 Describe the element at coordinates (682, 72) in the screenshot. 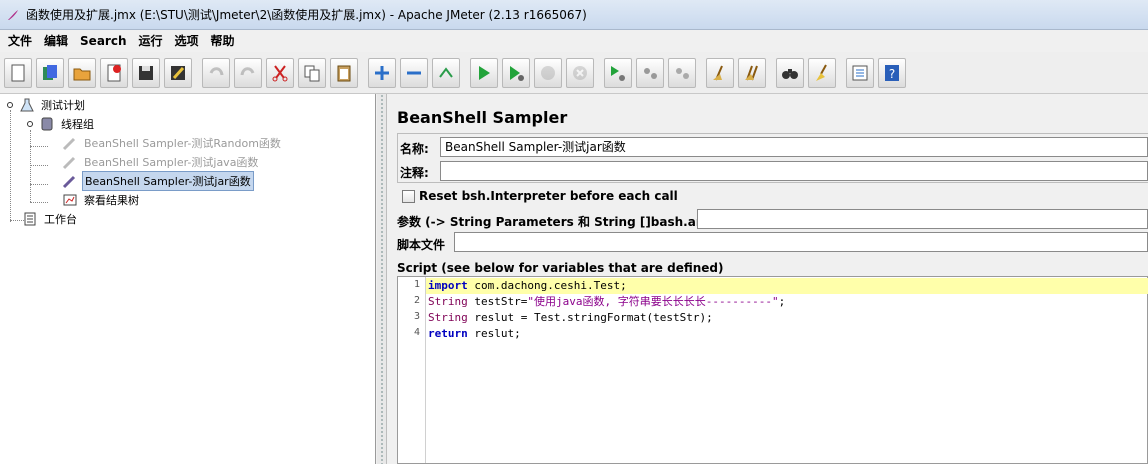

I see `remote-shutdown-button` at that location.